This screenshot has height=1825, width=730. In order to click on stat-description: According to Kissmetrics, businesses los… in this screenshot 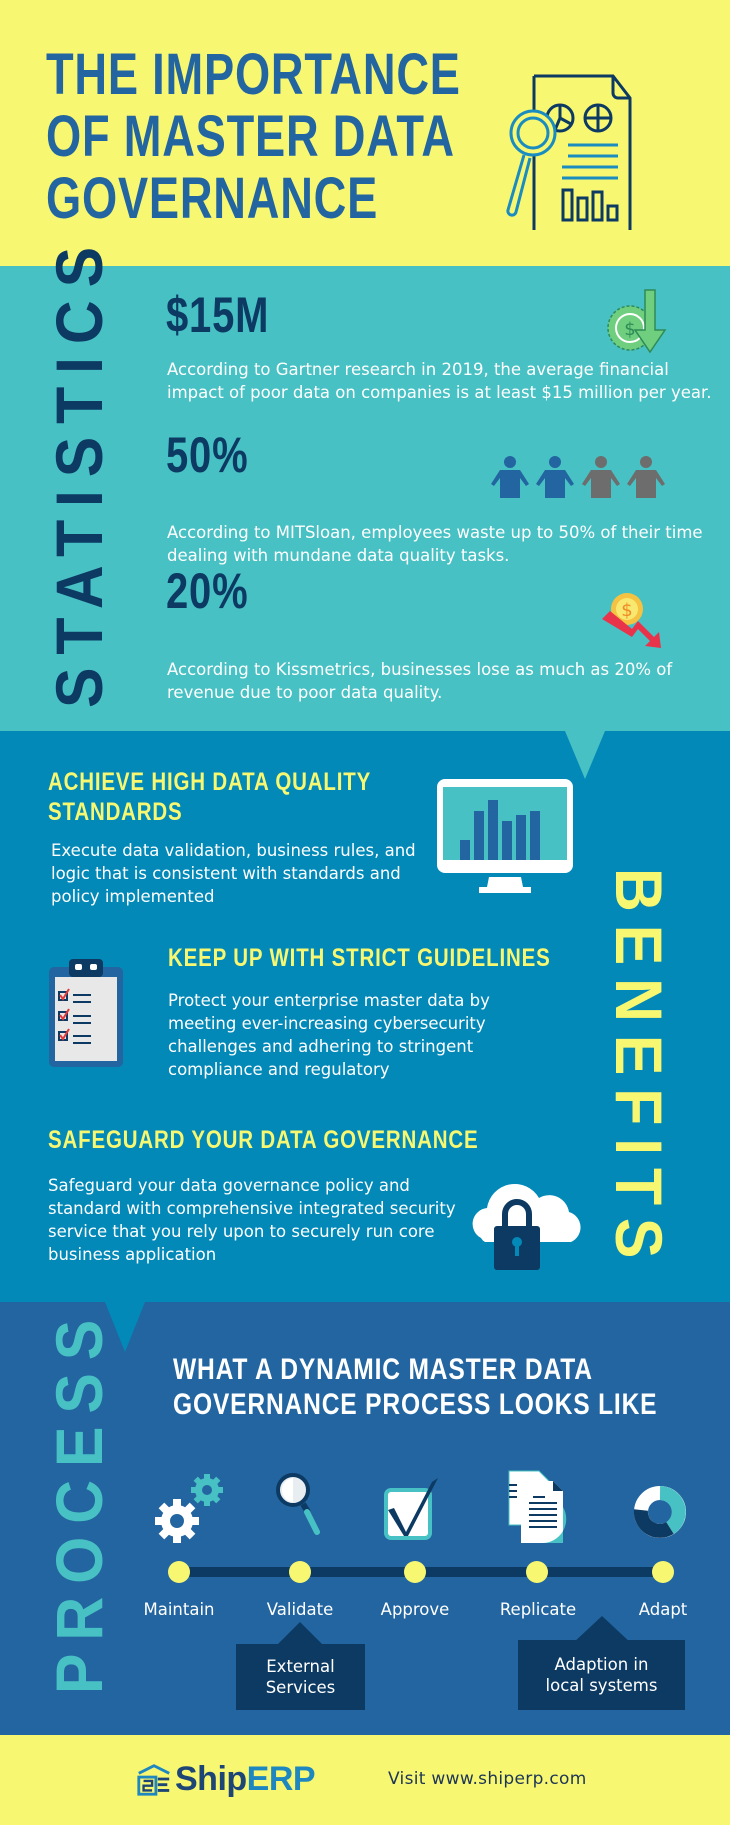, I will do `click(420, 681)`.